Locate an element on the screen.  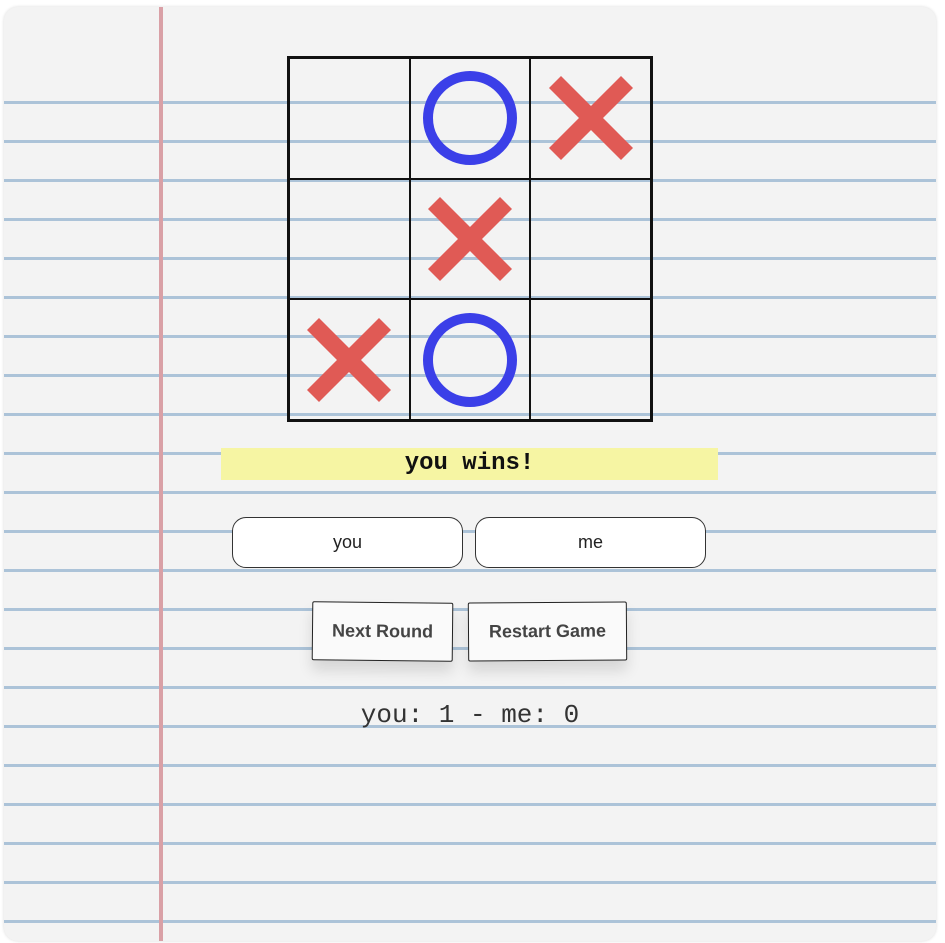
player2-name-input is located at coordinates (590, 542).